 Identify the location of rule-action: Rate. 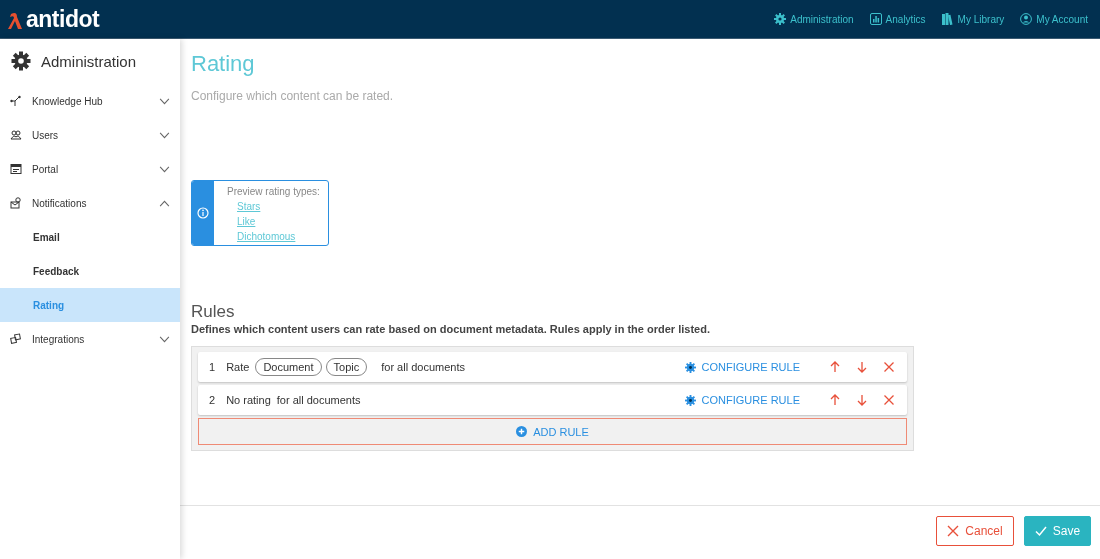
(238, 367).